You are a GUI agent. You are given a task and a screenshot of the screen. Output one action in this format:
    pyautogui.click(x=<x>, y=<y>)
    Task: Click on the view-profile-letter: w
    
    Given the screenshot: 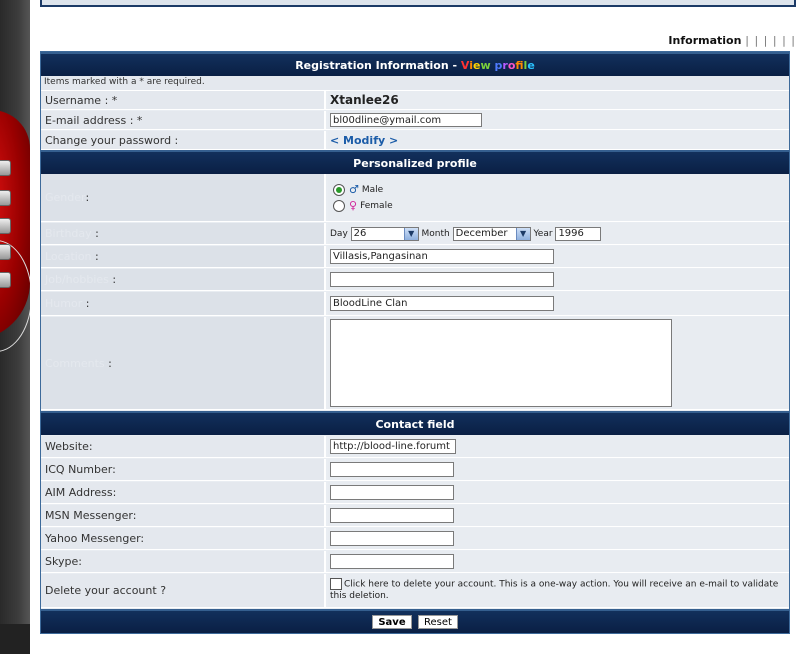 What is the action you would take?
    pyautogui.click(x=485, y=65)
    